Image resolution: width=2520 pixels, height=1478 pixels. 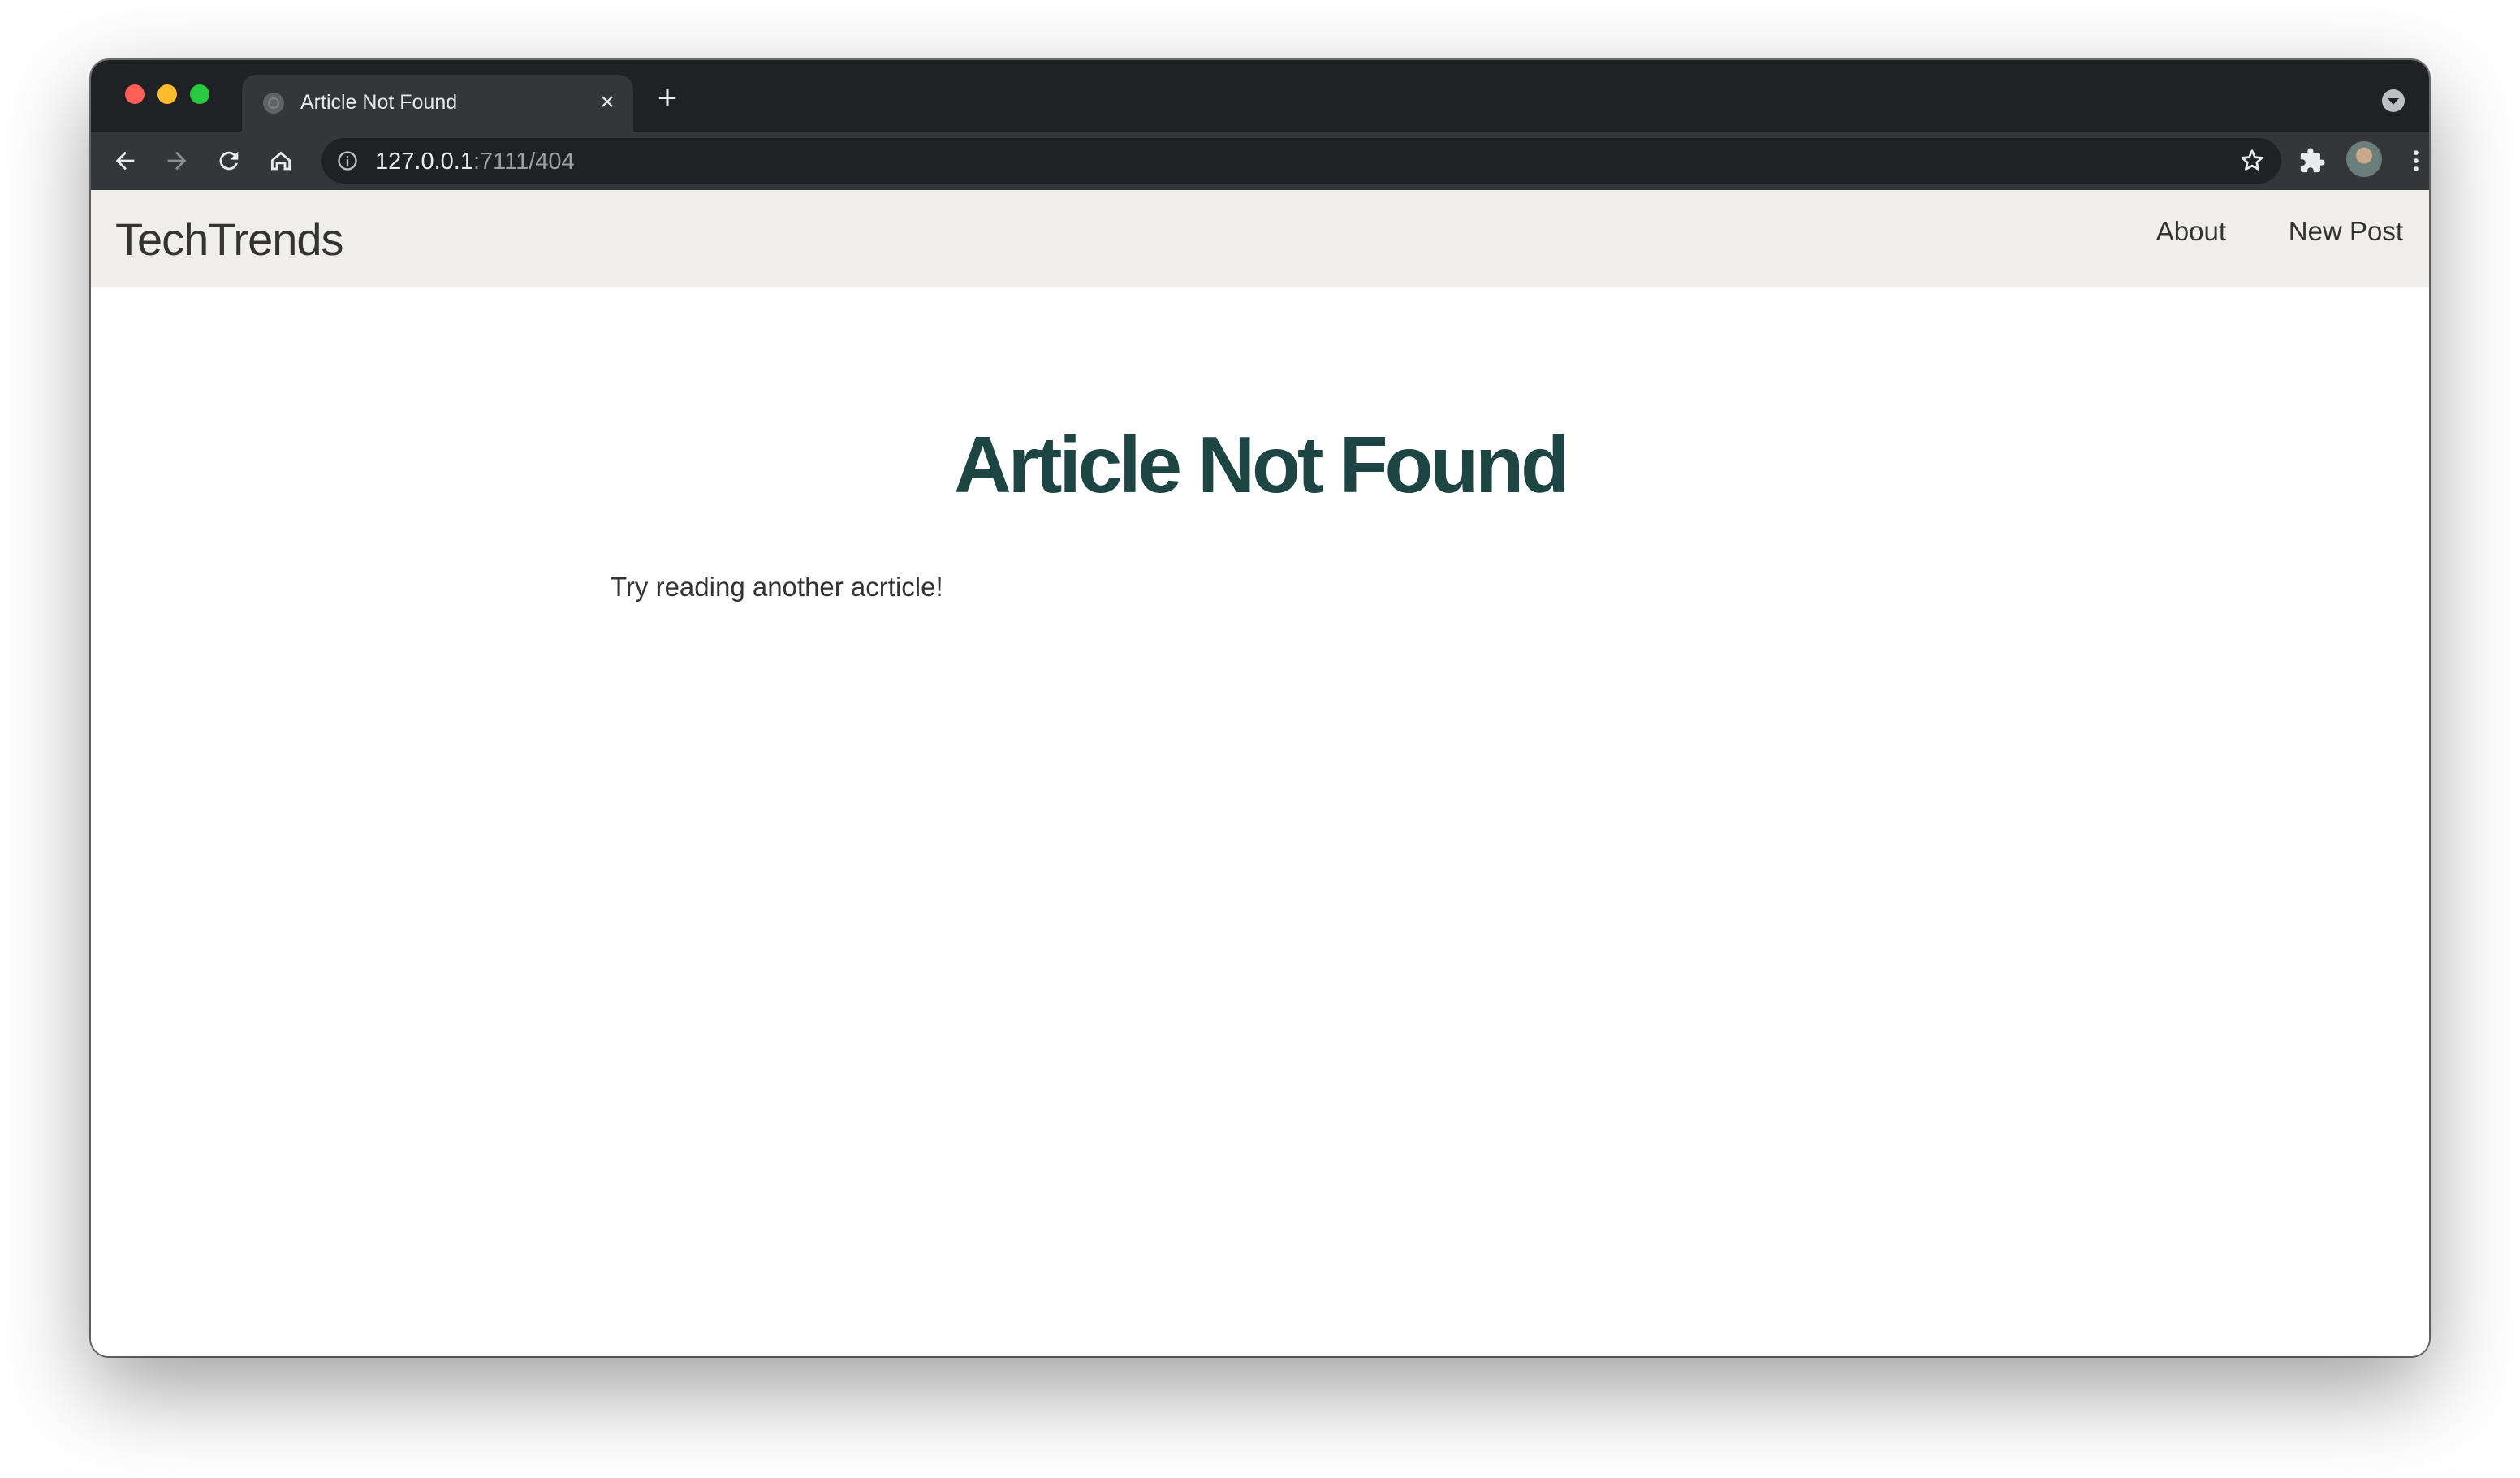 I want to click on address-bar: 127.0.0.1:7111/404, so click(x=1301, y=161).